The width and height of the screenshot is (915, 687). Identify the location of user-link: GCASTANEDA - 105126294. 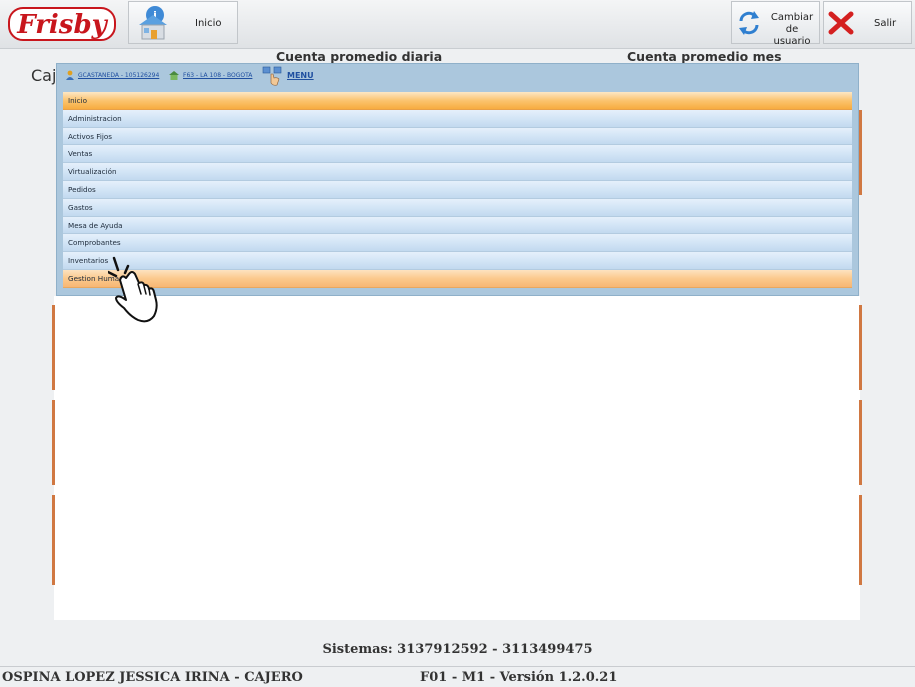
(118, 75).